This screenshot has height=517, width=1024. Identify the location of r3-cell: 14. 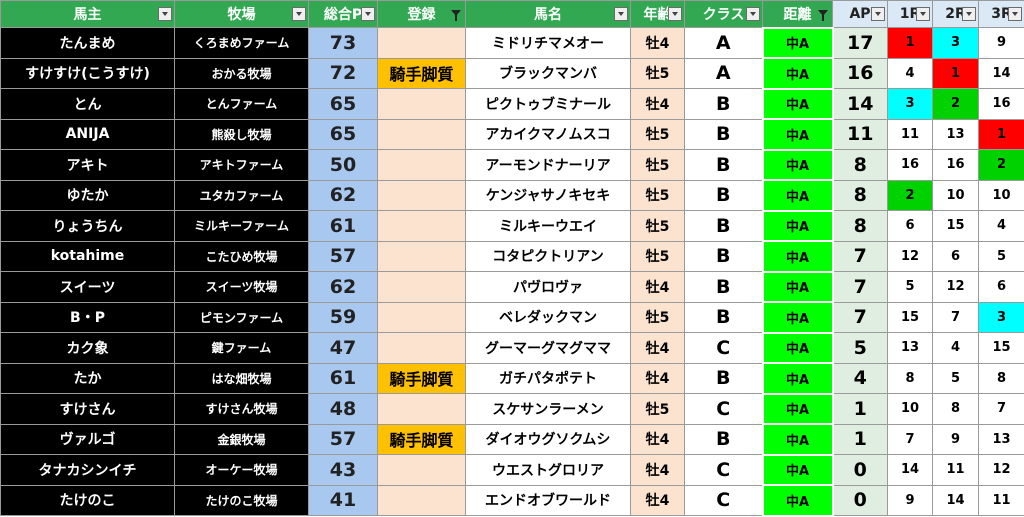
(1001, 73).